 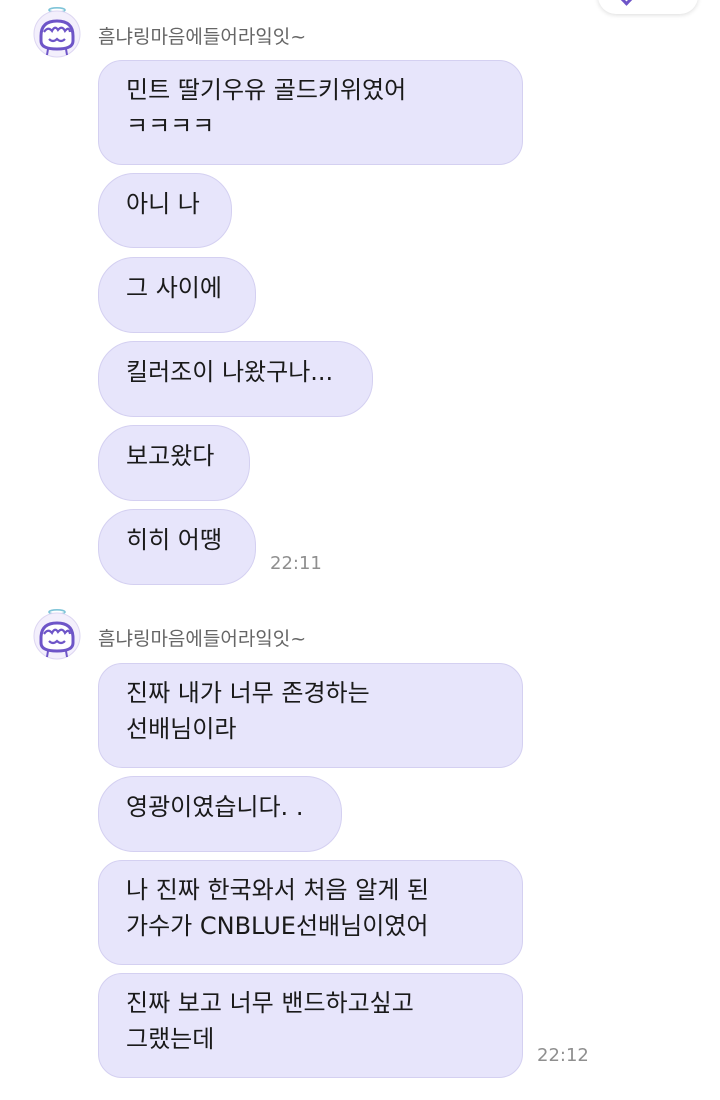 What do you see at coordinates (563, 1055) in the screenshot?
I see `timestamp: 22:12` at bounding box center [563, 1055].